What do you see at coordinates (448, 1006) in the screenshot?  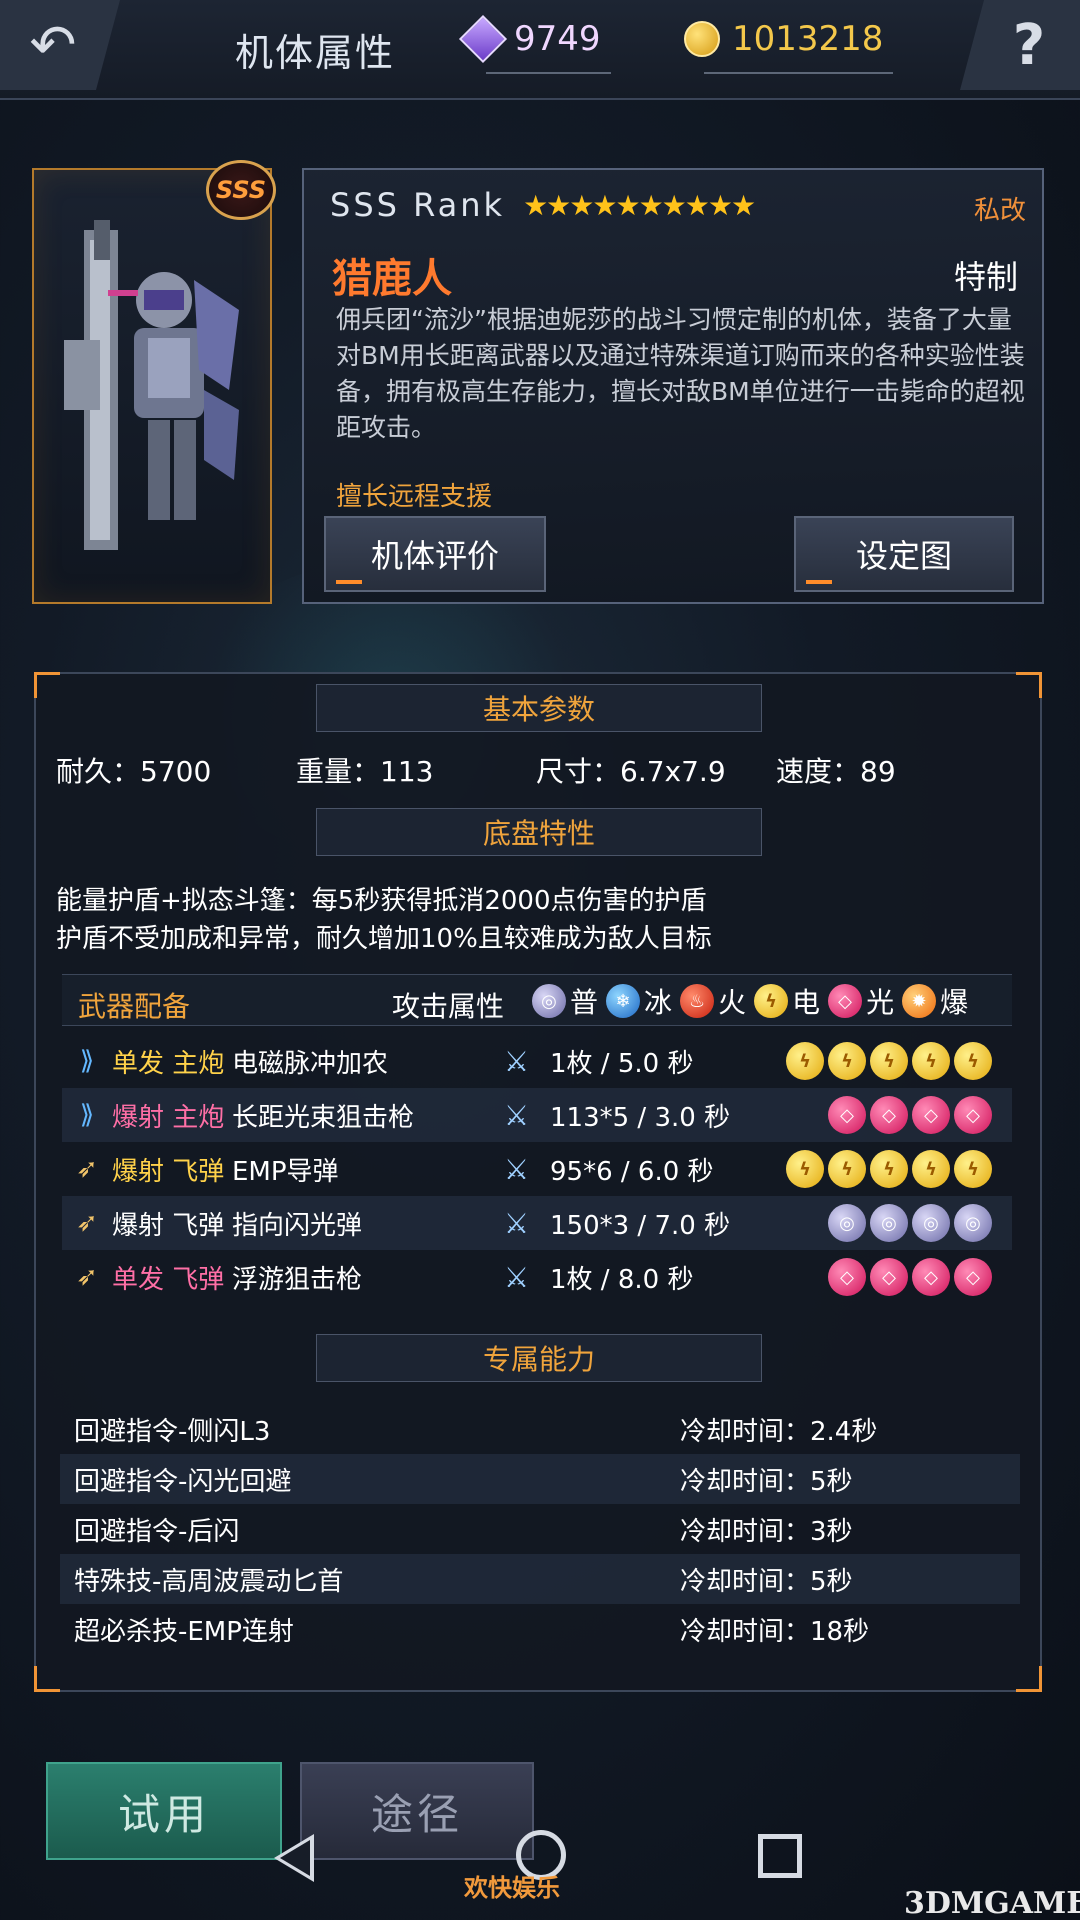 I see `attack-attribute-label: 攻击属性` at bounding box center [448, 1006].